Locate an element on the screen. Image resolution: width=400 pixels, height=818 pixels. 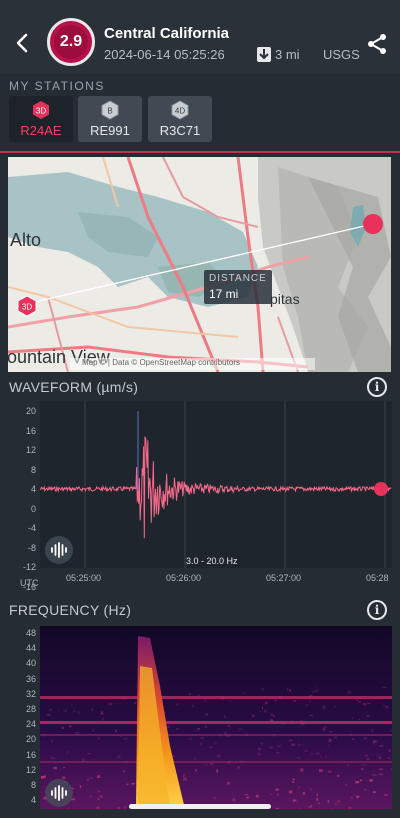
waveform-y-tick: -12 is located at coordinates (29, 567).